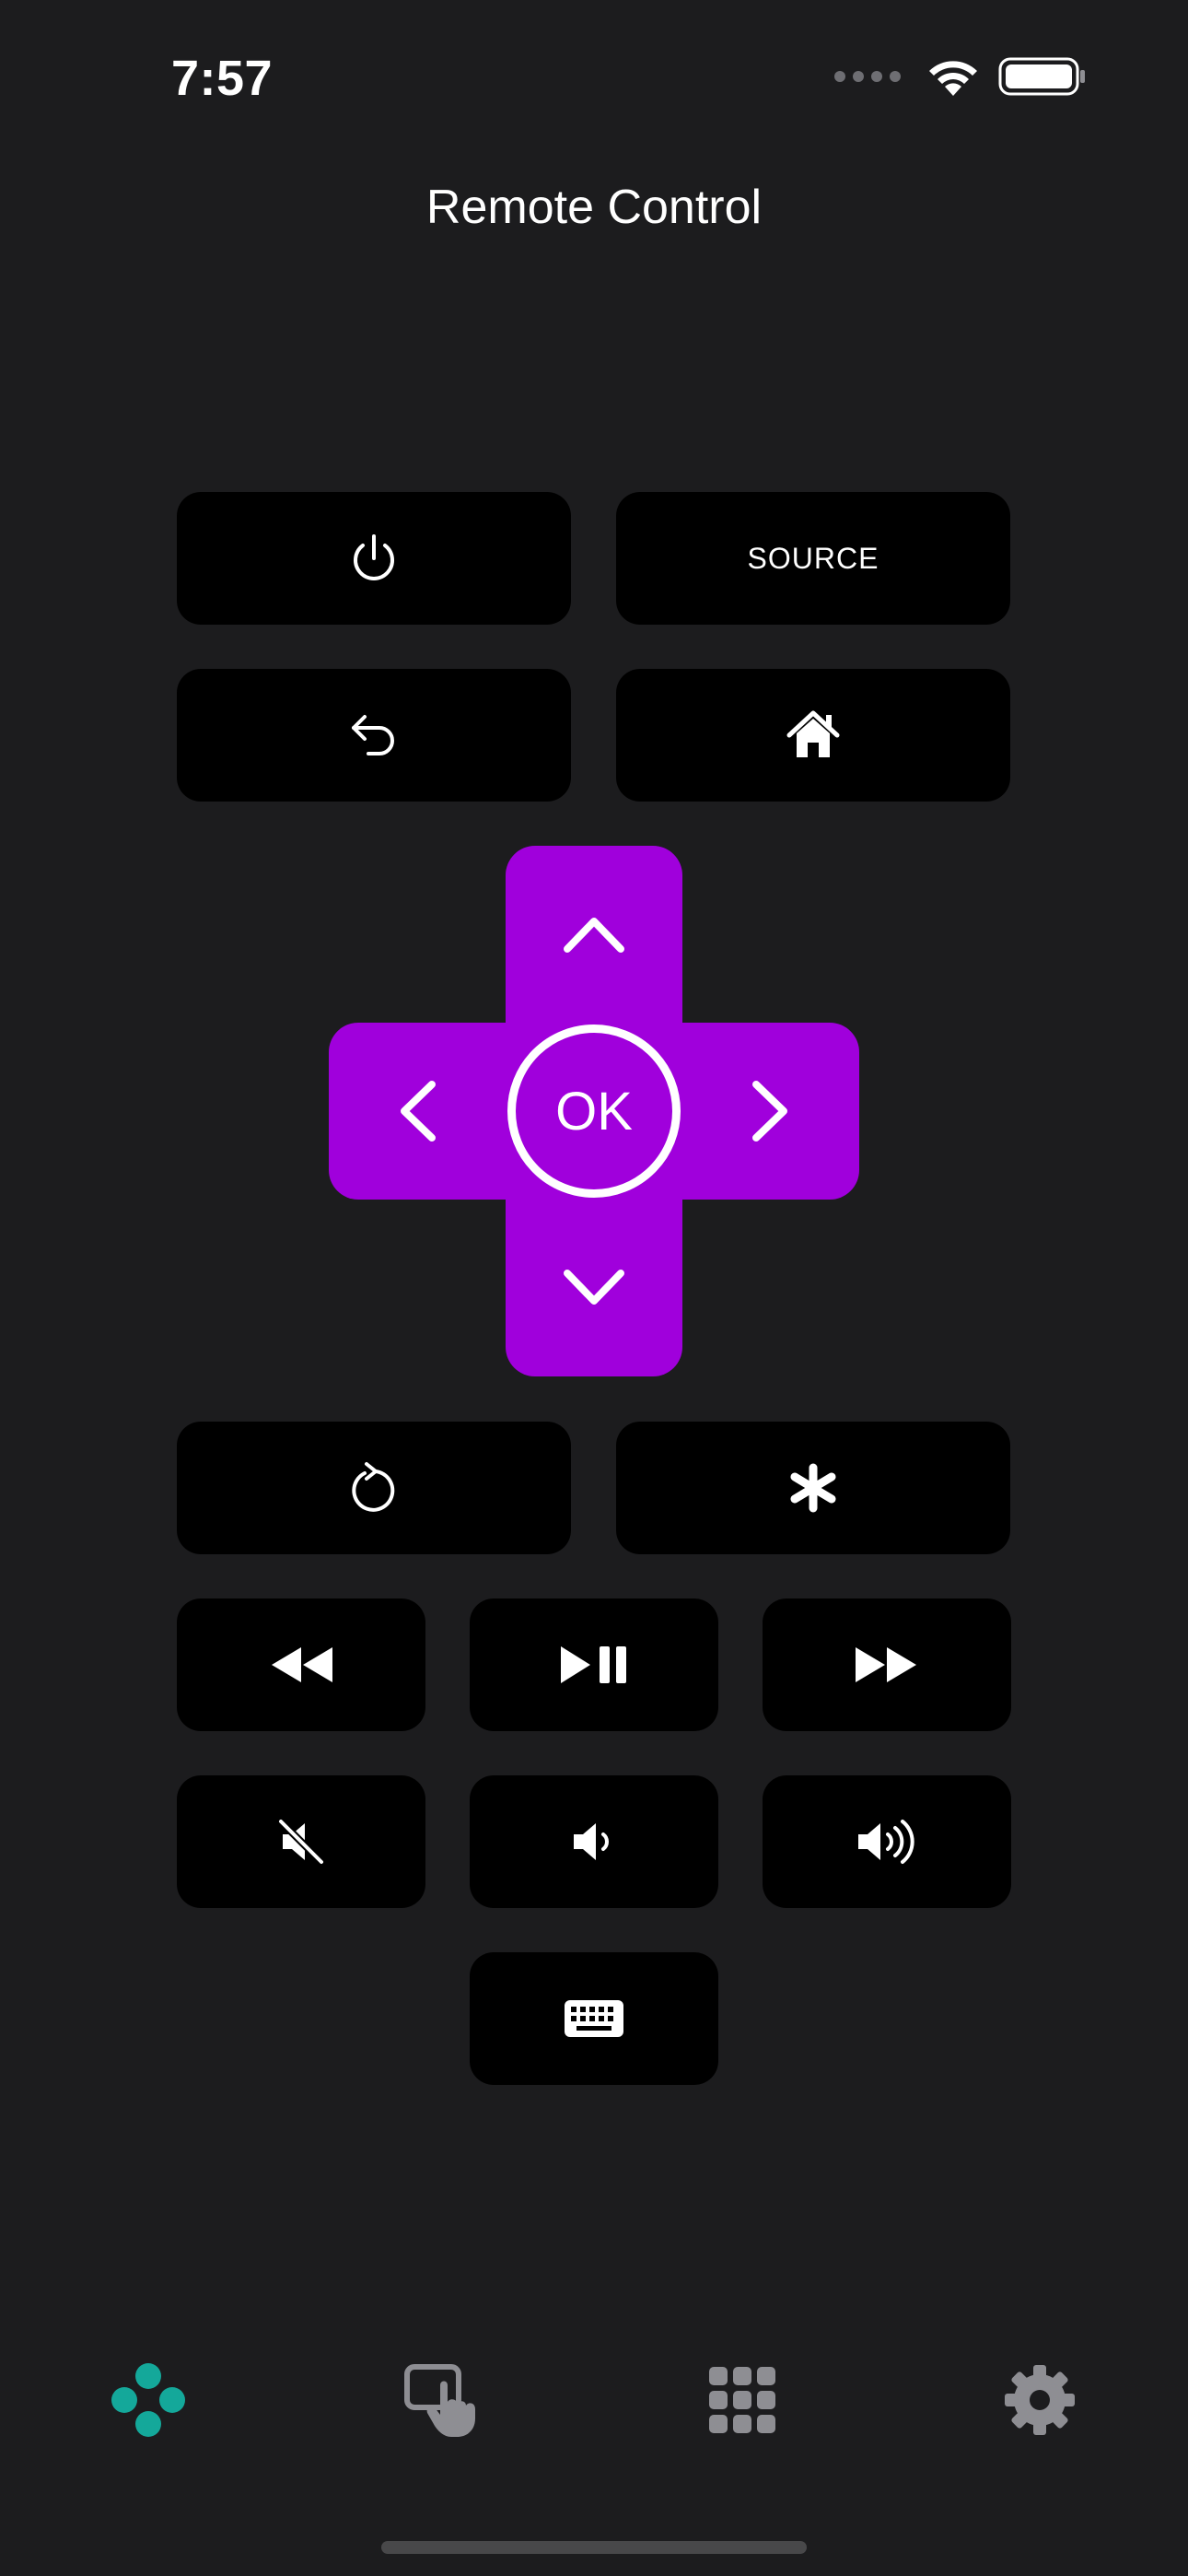 This screenshot has width=1188, height=2576. I want to click on home-button, so click(813, 735).